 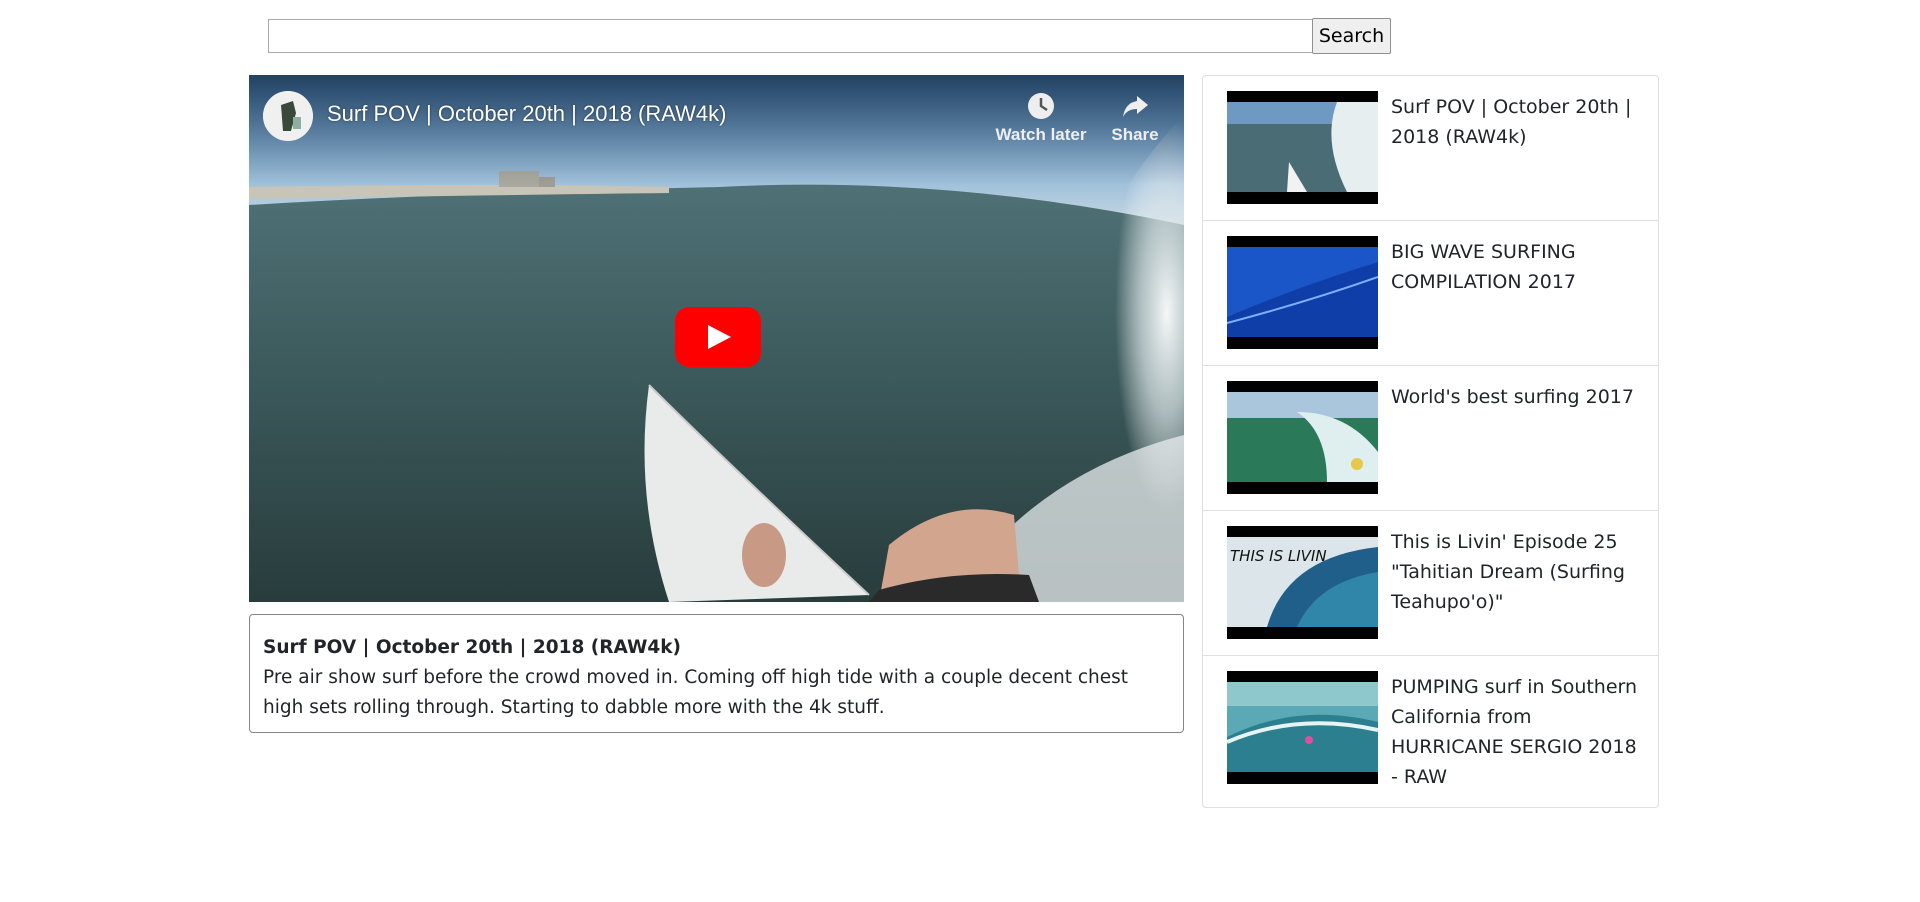 I want to click on share-arrow-icon, so click(x=1135, y=106).